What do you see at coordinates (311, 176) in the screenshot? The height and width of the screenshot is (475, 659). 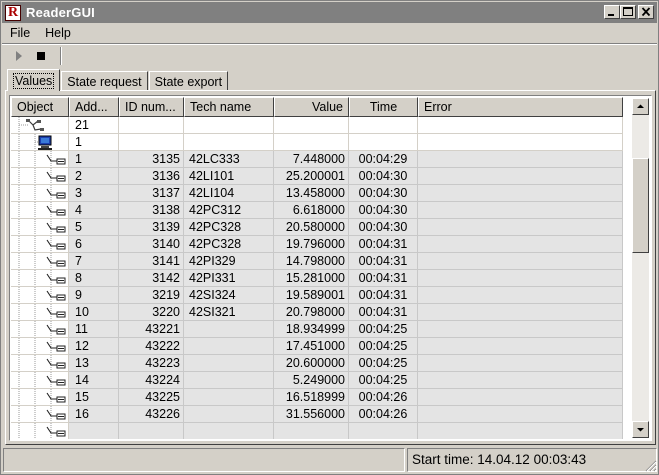 I see `cell-value: 25.200001` at bounding box center [311, 176].